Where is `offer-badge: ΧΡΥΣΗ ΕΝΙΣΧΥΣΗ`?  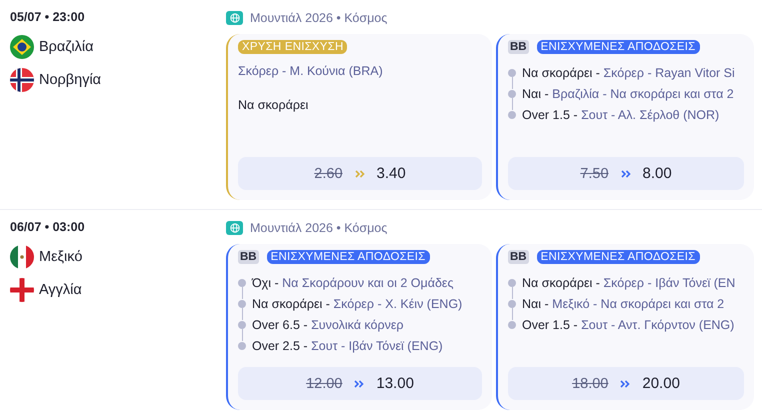 offer-badge: ΧΡΥΣΗ ΕΝΙΣΧΥΣΗ is located at coordinates (293, 47).